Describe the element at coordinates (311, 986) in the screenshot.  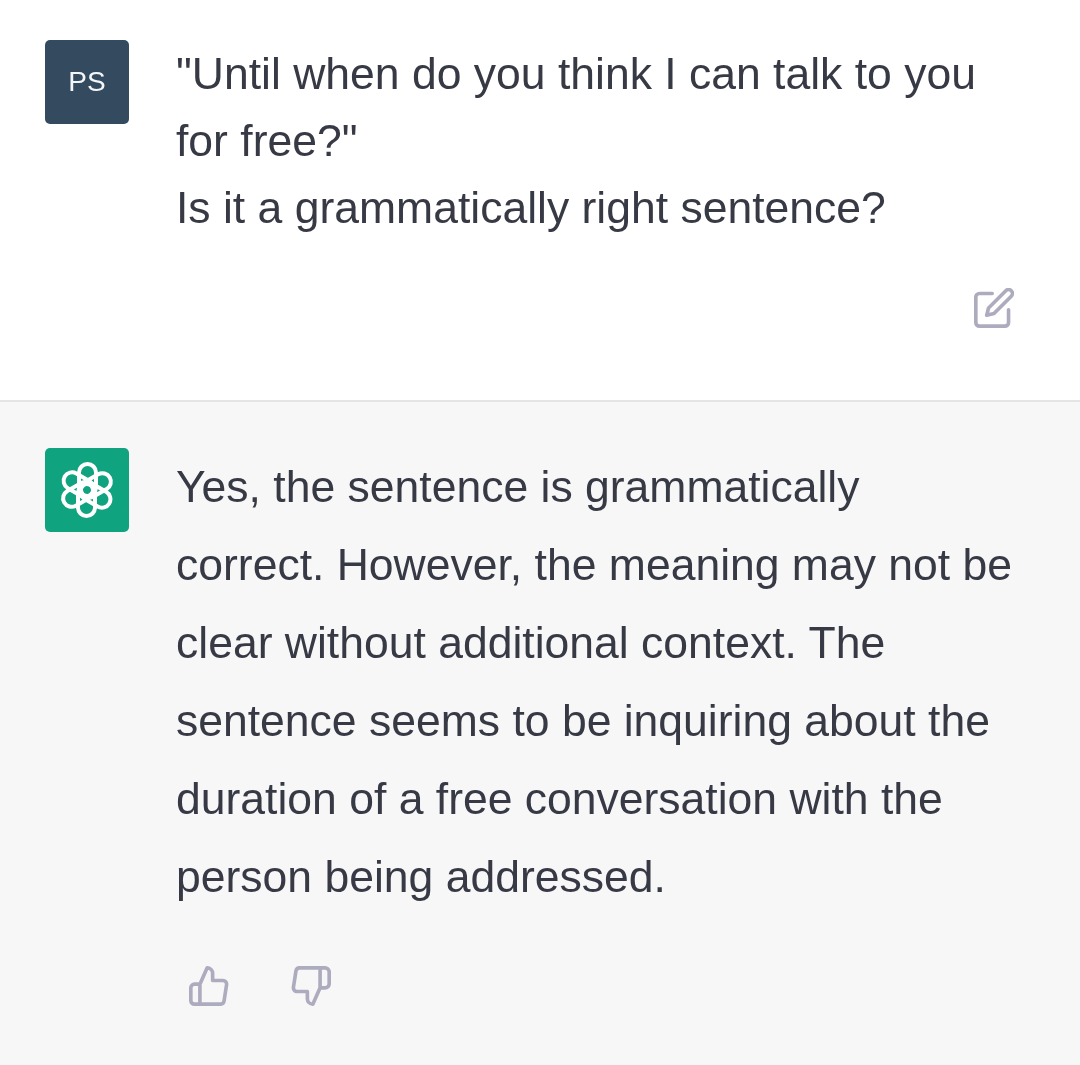
I see `thumbs-down-icon` at that location.